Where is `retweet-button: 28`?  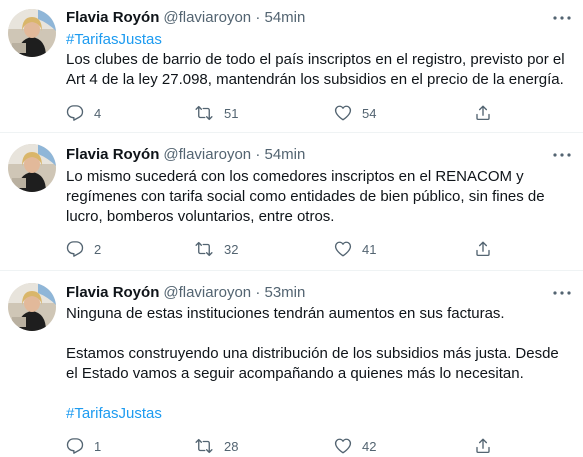
retweet-button: 28 is located at coordinates (216, 446).